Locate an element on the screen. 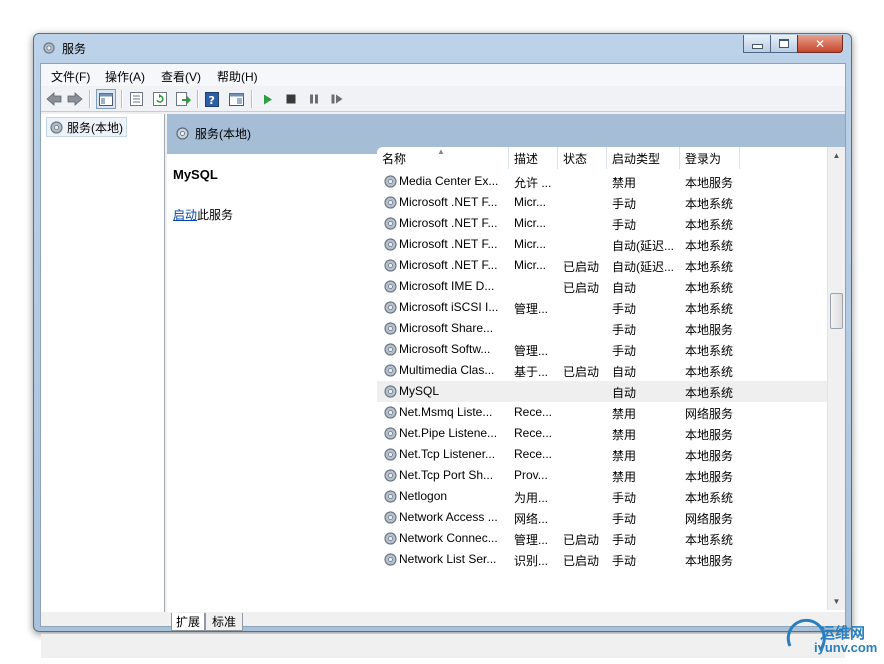  help-button: ? is located at coordinates (212, 99).